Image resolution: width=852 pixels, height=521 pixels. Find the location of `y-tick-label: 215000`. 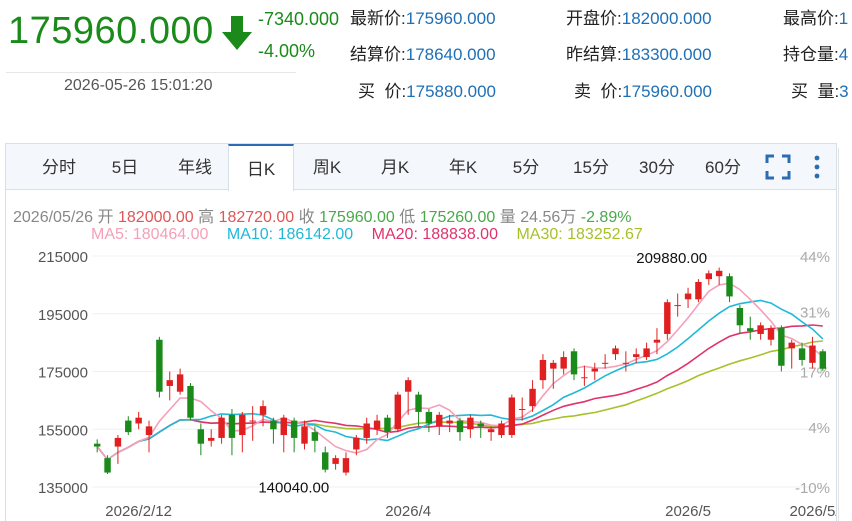

y-tick-label: 215000 is located at coordinates (63, 257).